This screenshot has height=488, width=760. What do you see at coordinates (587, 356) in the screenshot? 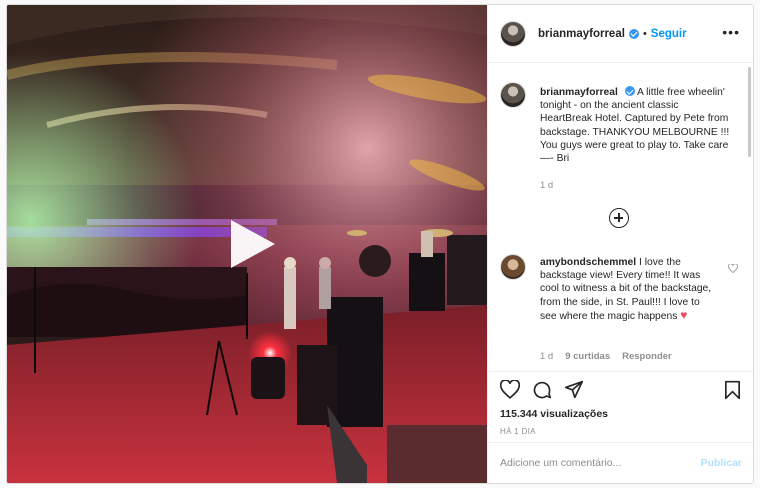
I see `comment-likes: 9 curtidas` at bounding box center [587, 356].